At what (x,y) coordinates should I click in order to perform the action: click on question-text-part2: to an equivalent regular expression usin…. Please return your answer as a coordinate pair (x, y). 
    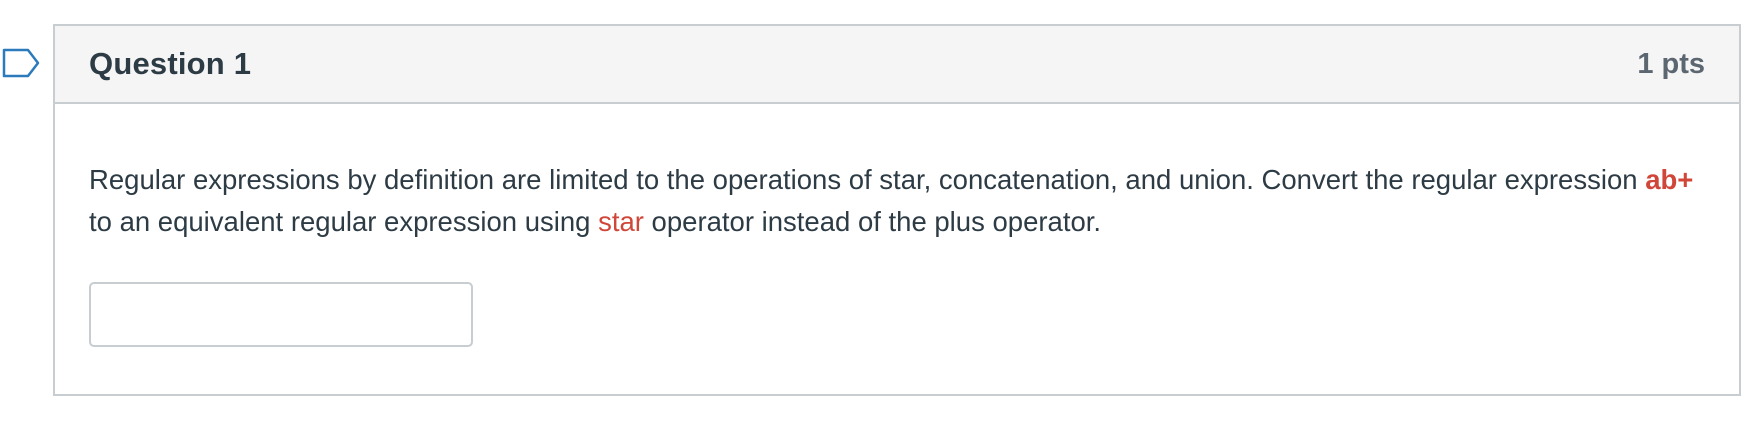
    Looking at the image, I should click on (344, 221).